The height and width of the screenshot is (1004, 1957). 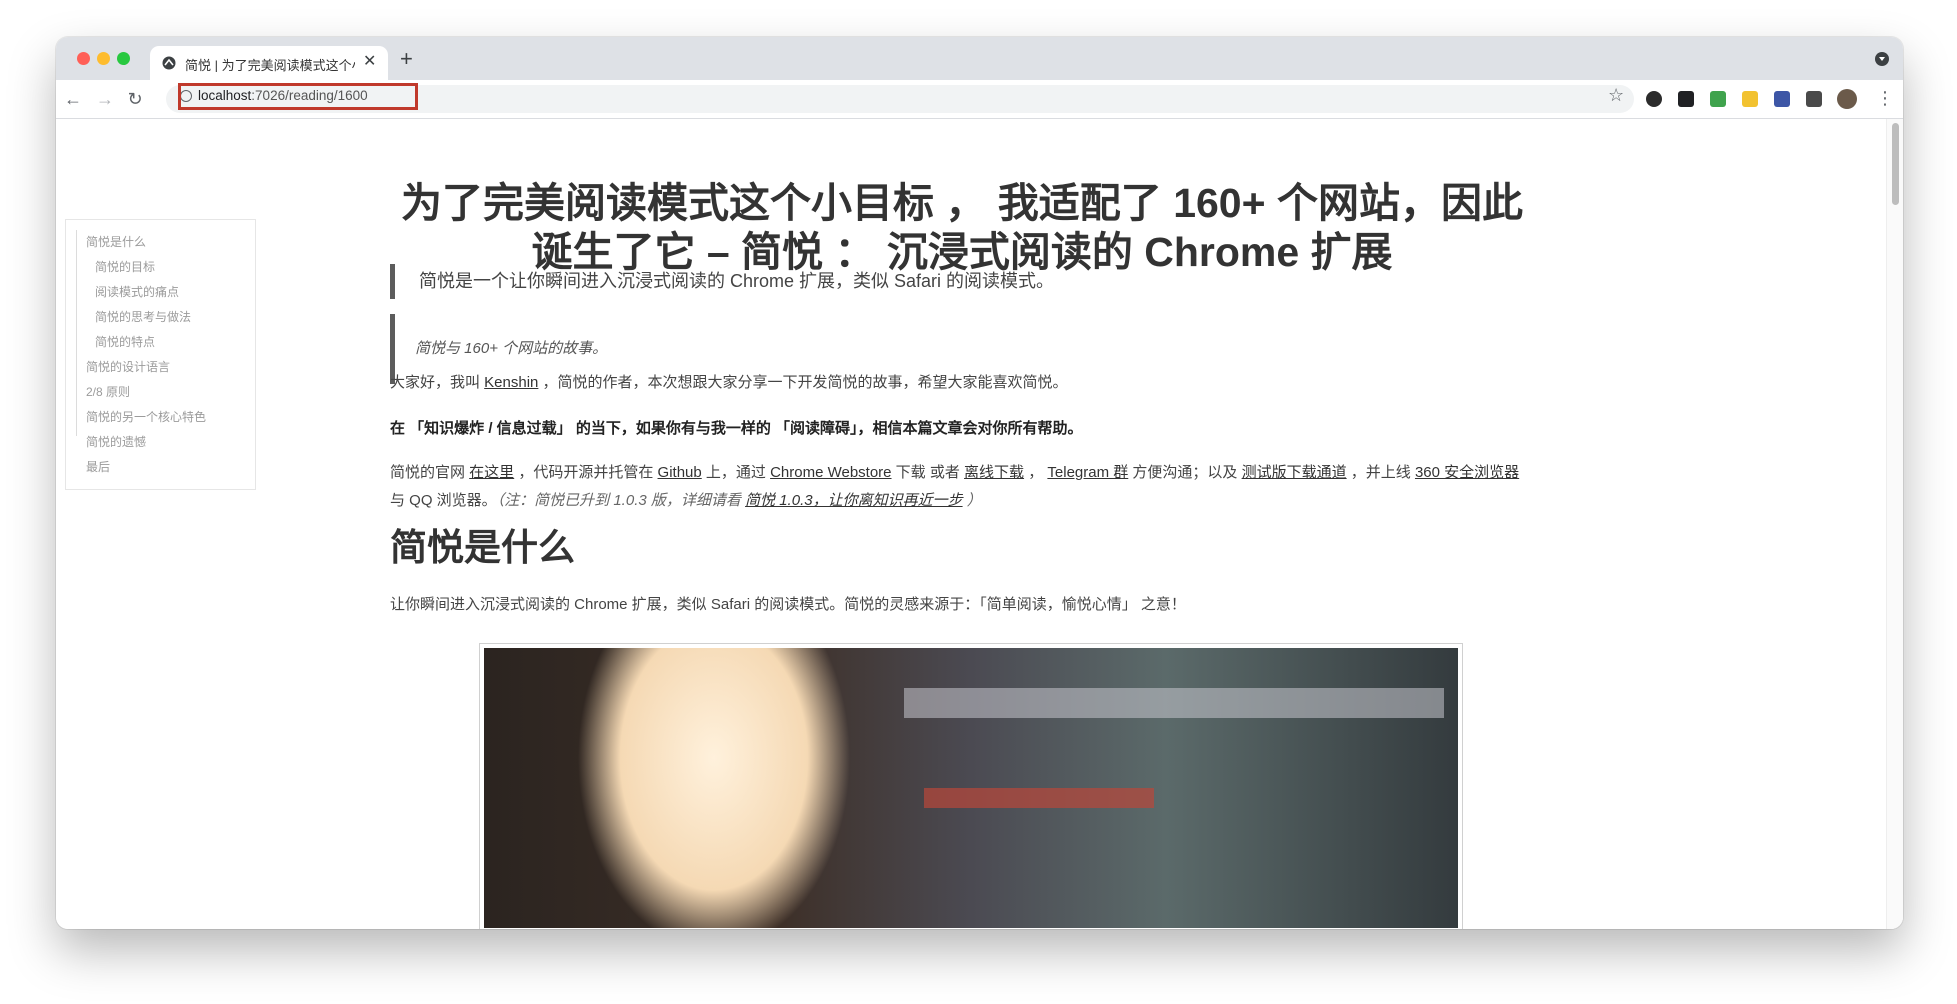 I want to click on tab-close-icon: ✕, so click(x=369, y=62).